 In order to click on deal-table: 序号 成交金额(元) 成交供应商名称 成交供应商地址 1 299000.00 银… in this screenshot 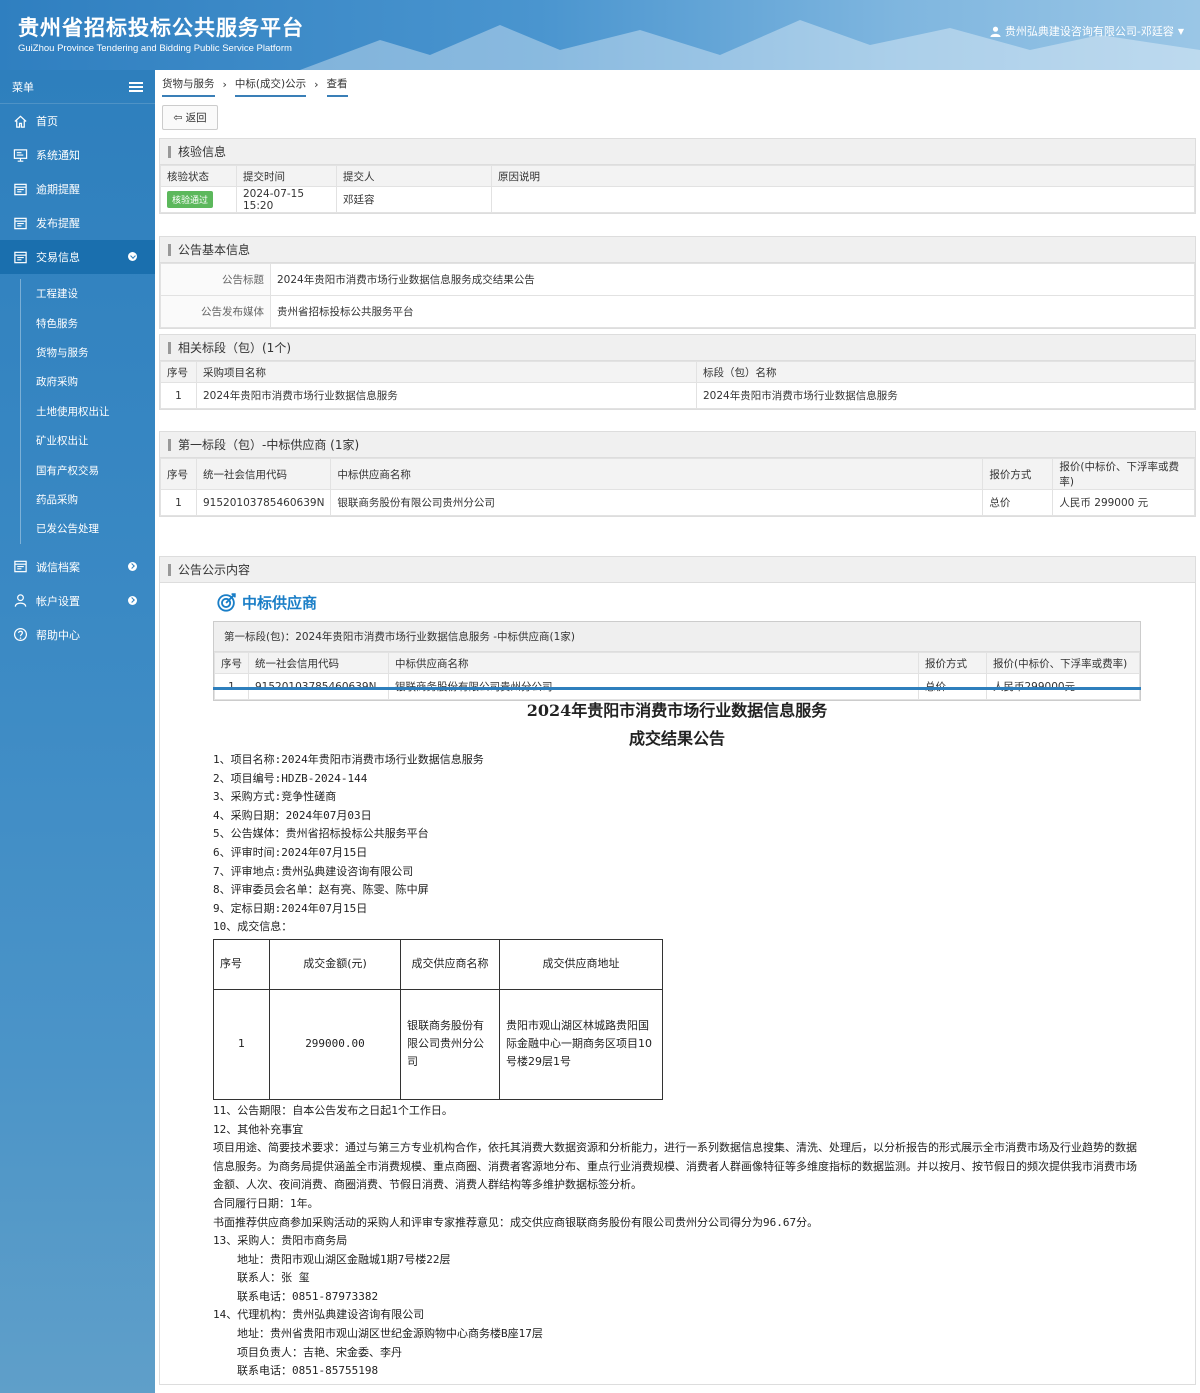, I will do `click(438, 1019)`.